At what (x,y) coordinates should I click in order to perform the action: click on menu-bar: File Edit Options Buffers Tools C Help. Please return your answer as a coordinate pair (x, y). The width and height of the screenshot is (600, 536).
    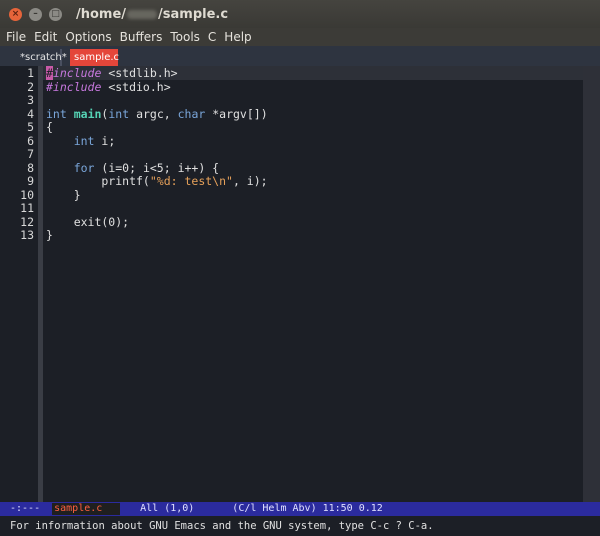
    Looking at the image, I should click on (300, 37).